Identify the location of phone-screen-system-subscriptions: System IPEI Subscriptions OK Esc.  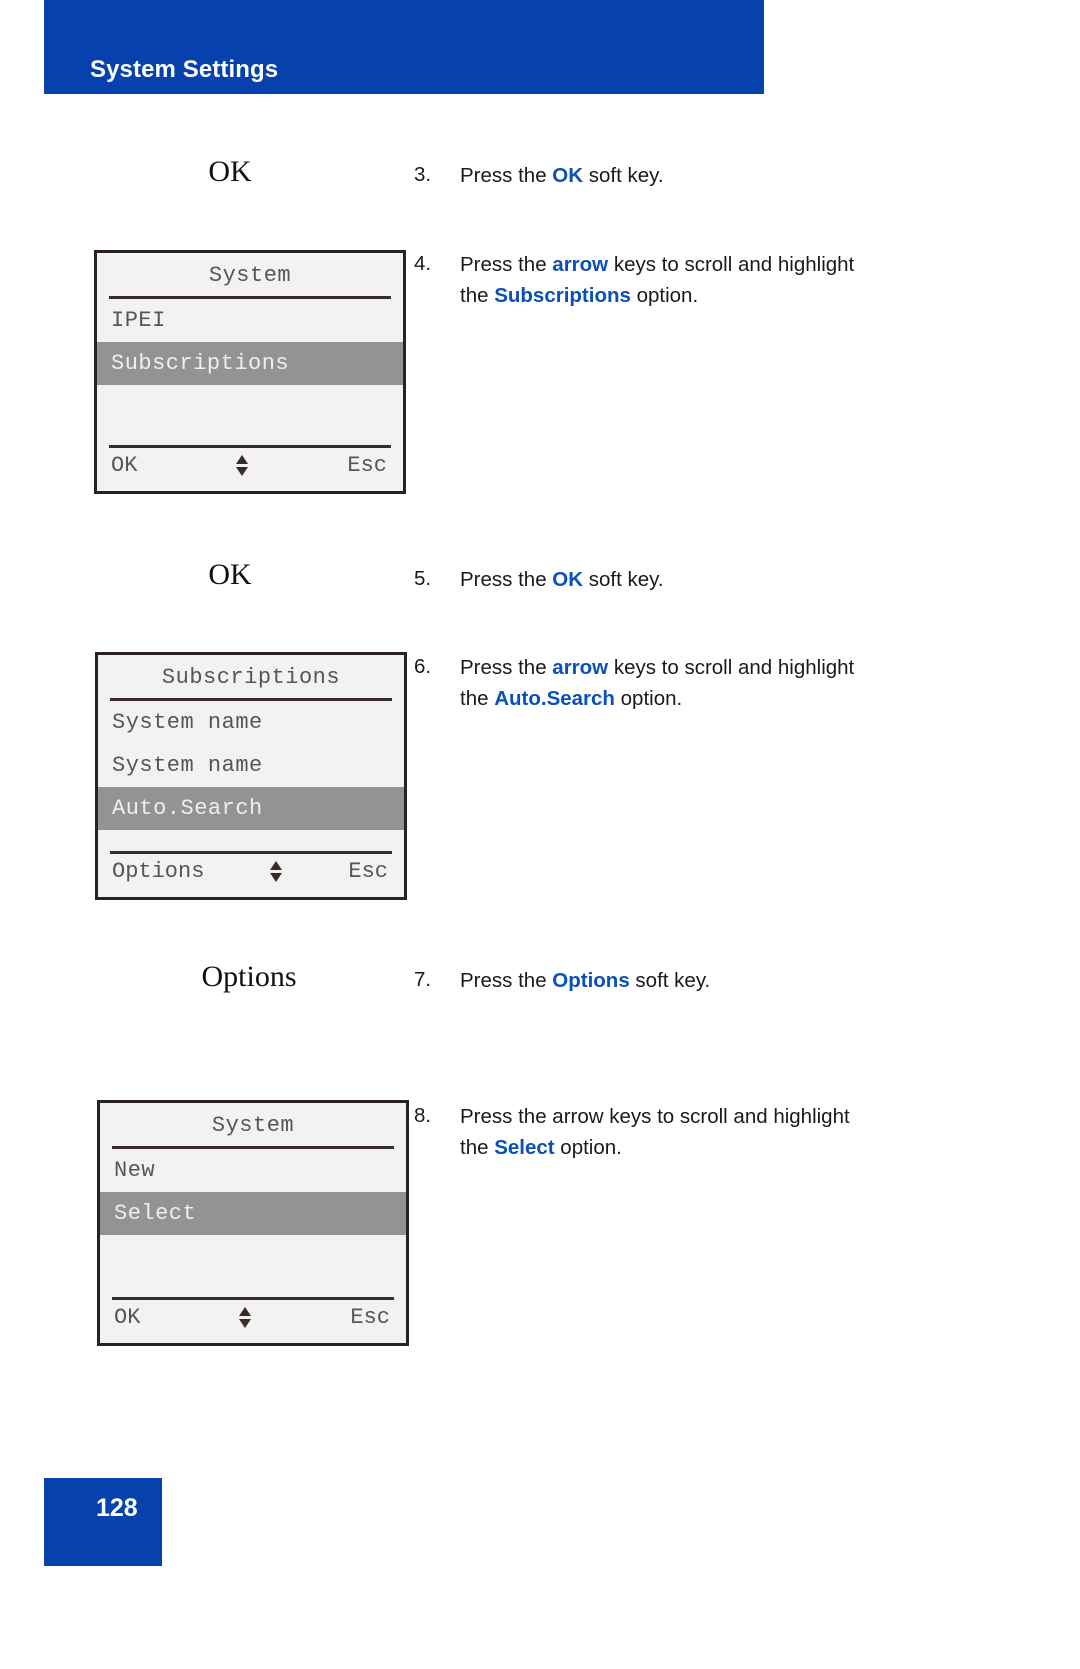
(250, 372).